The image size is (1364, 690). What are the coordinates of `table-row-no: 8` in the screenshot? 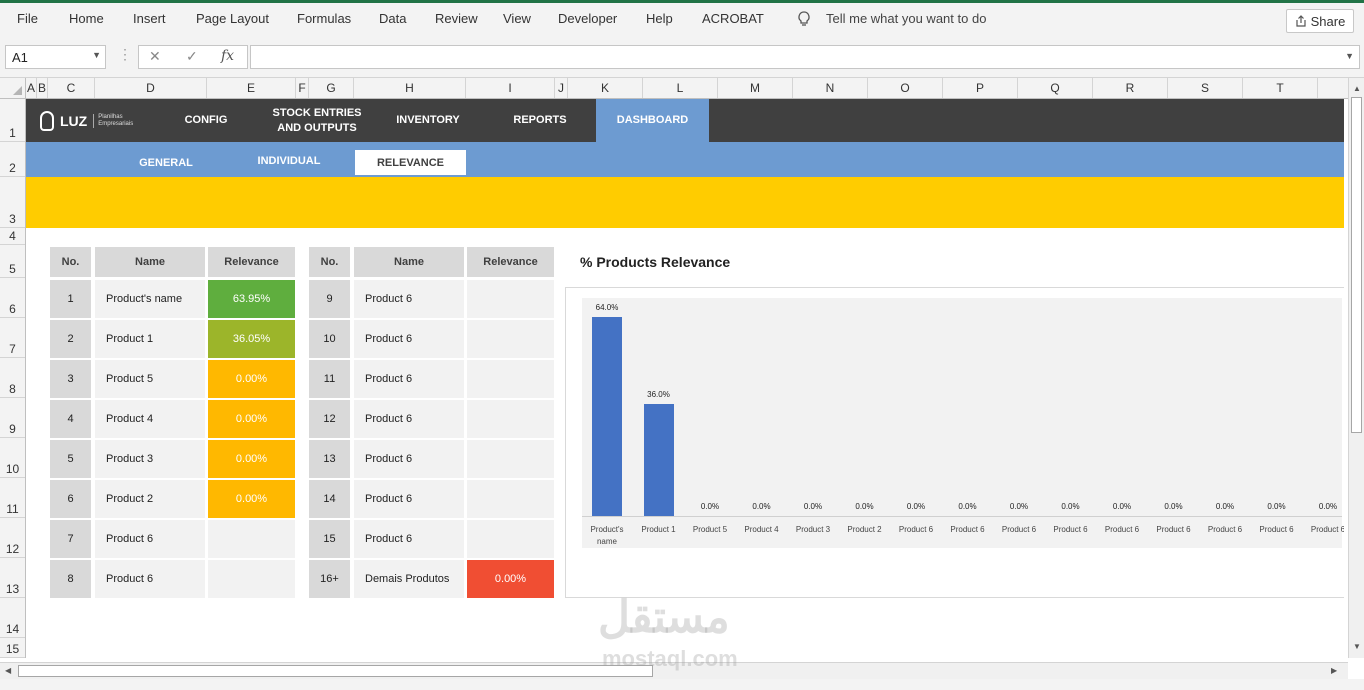 It's located at (70, 579).